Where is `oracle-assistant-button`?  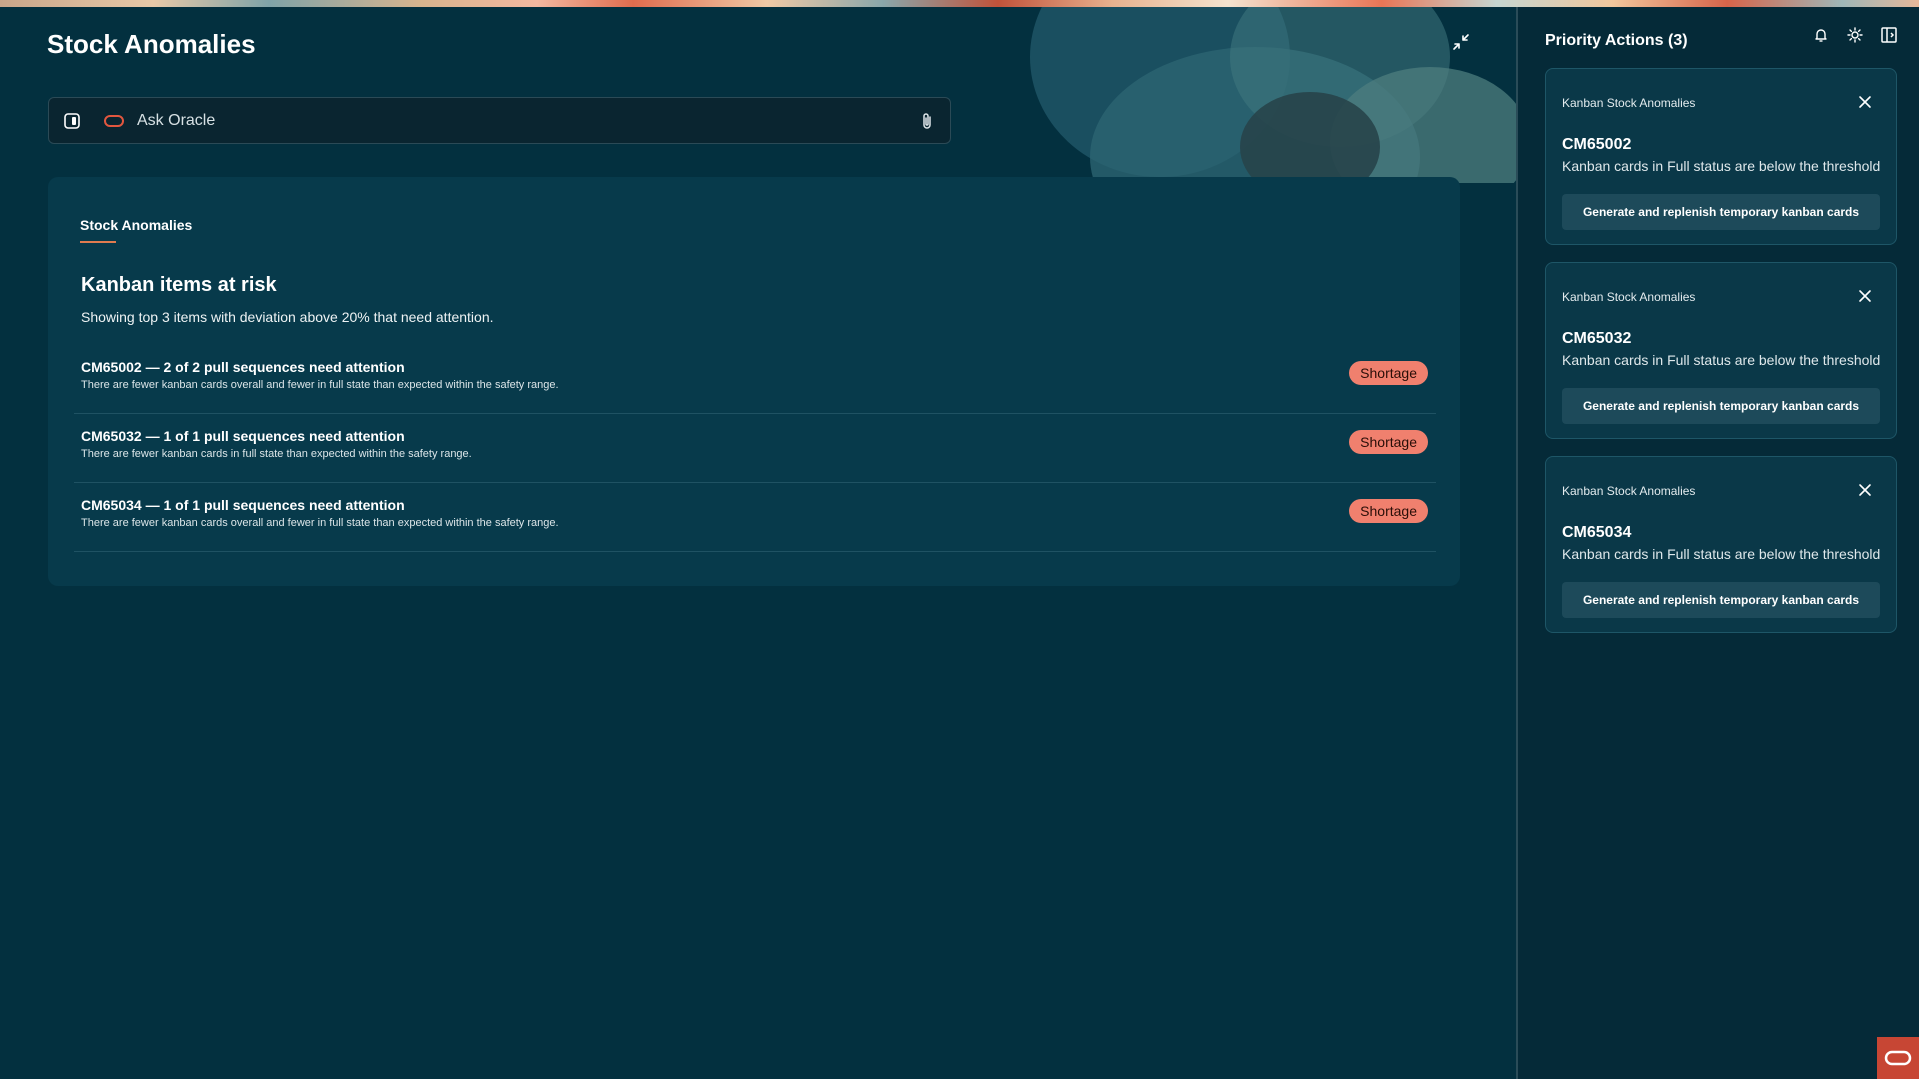
oracle-assistant-button is located at coordinates (1898, 1058).